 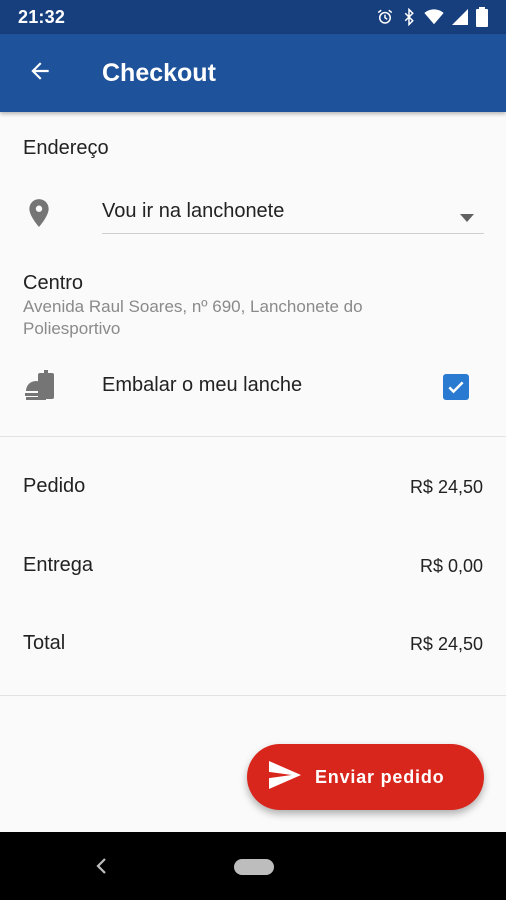 I want to click on signal-icon, so click(x=460, y=17).